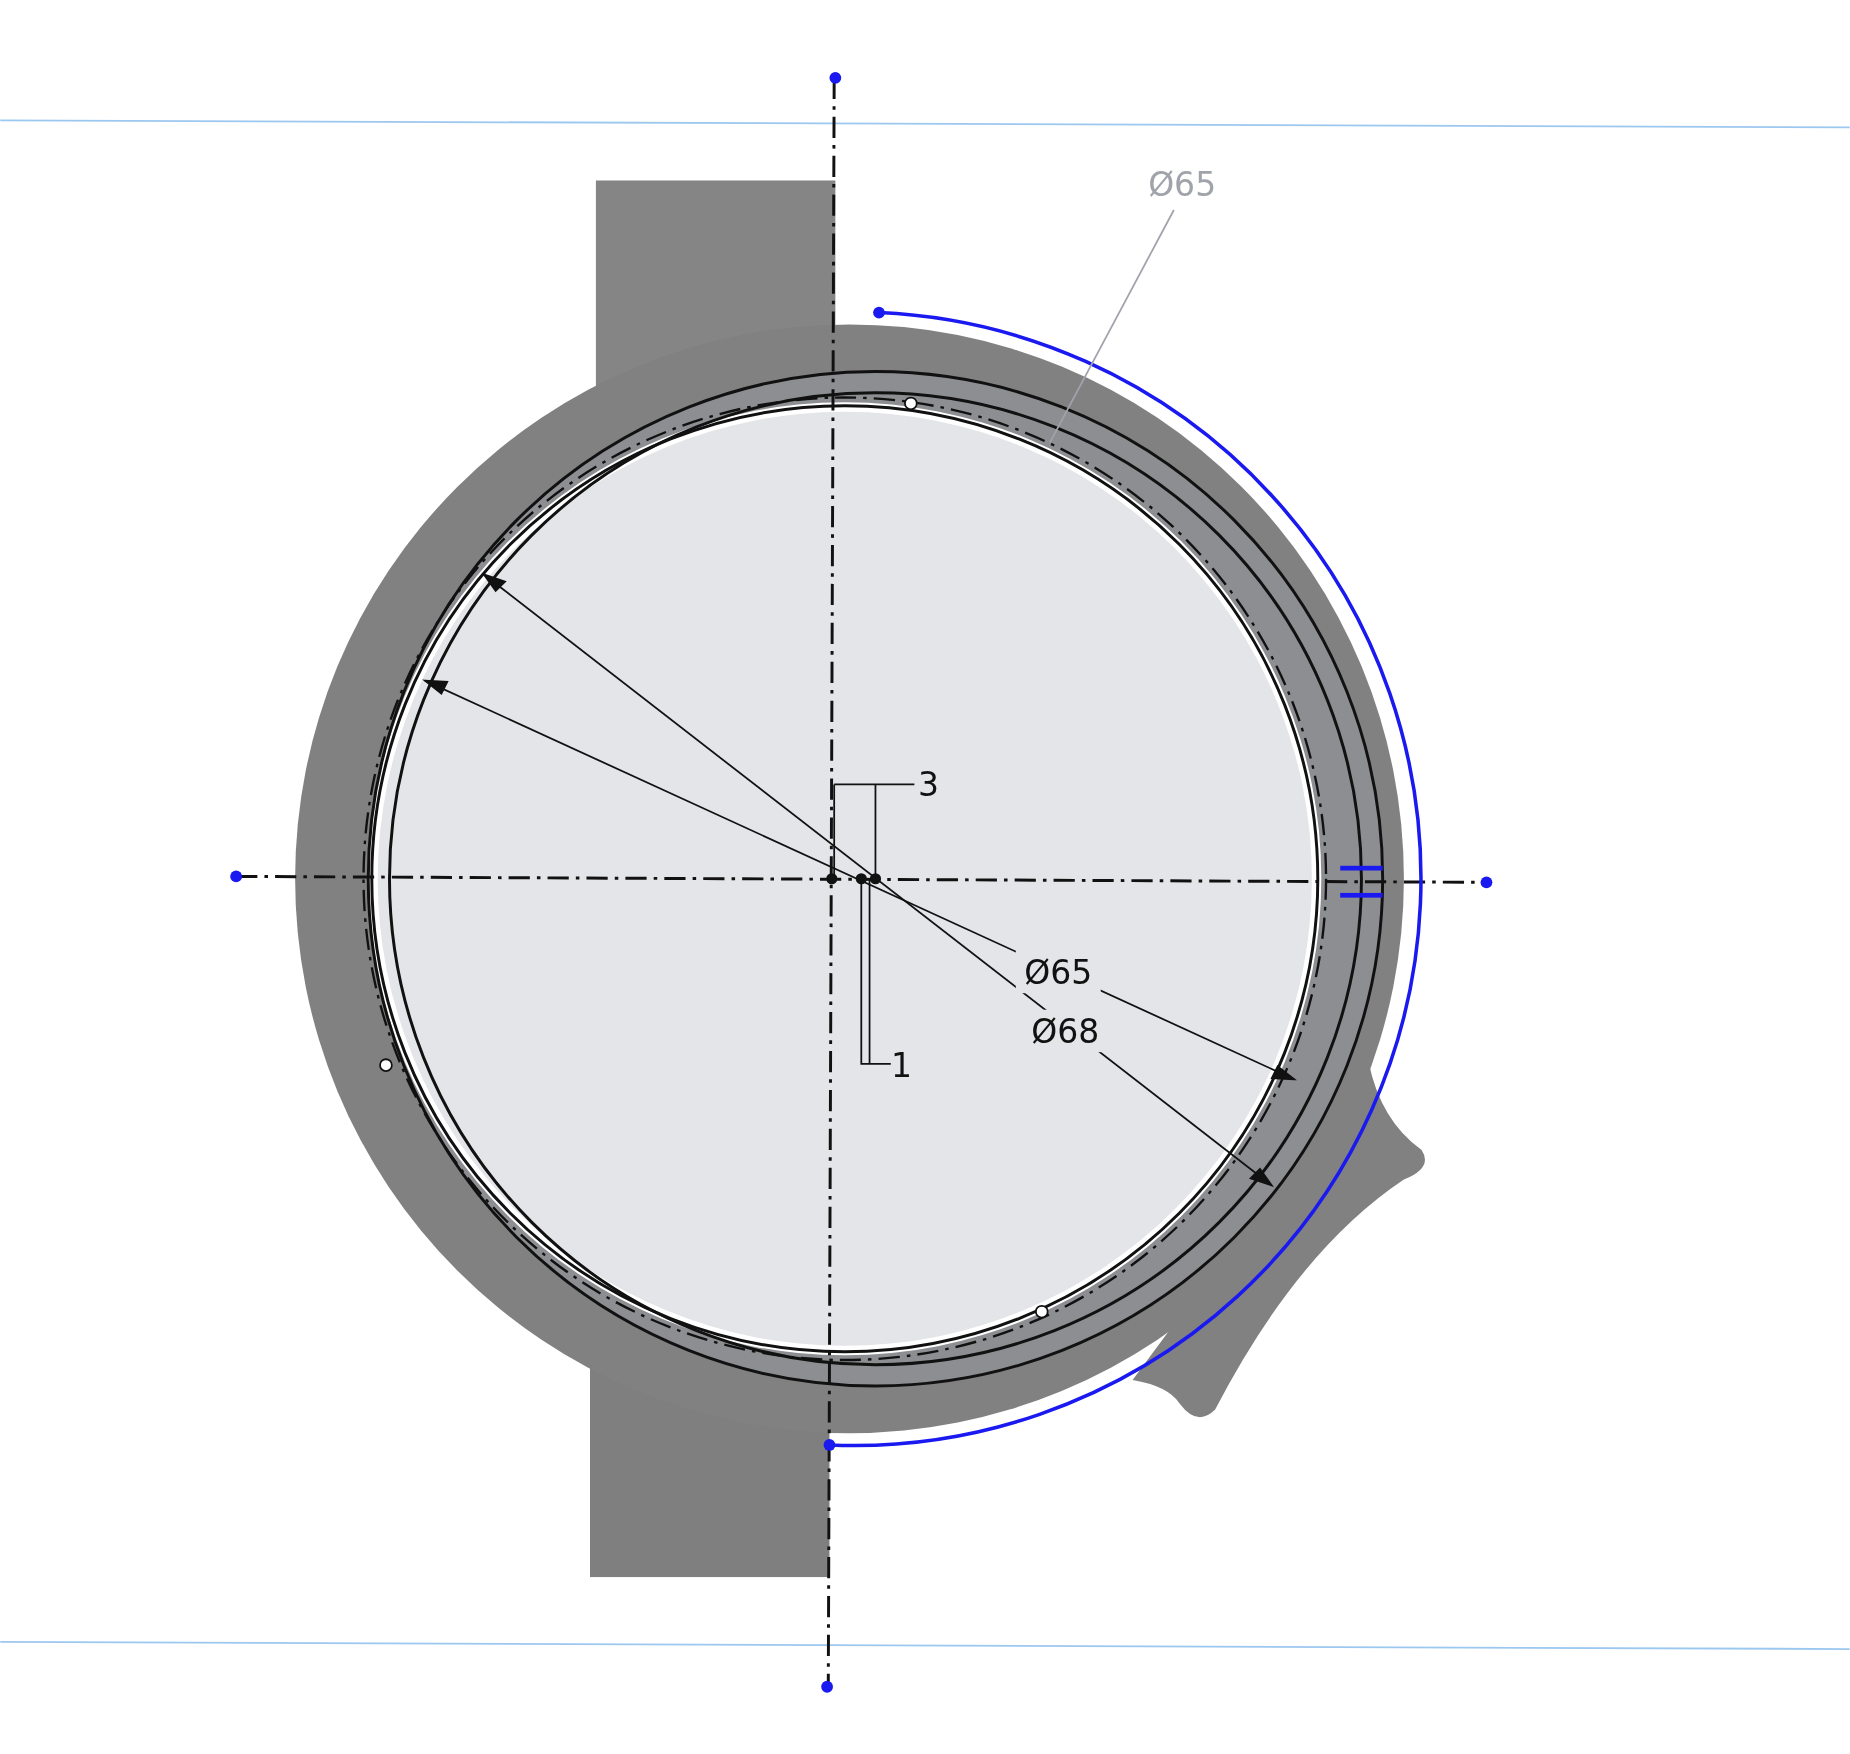 The height and width of the screenshot is (1754, 1850). Describe the element at coordinates (929, 785) in the screenshot. I see `dimension-label: 3` at that location.